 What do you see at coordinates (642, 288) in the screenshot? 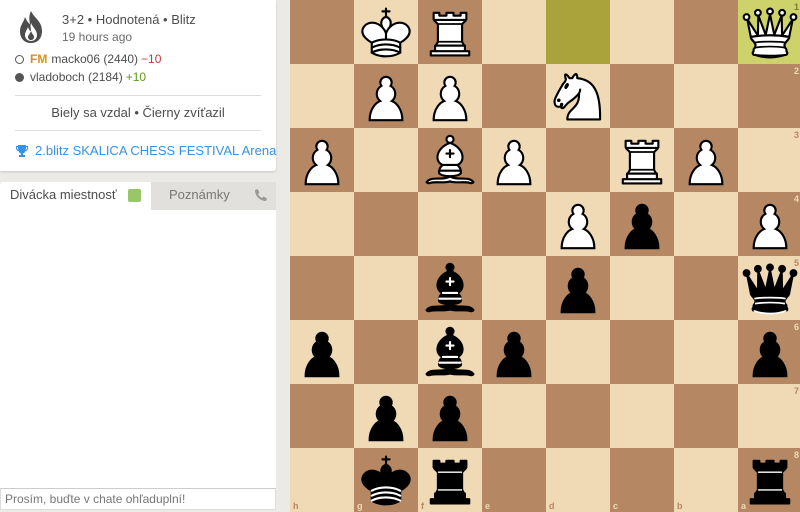
I see `square-c5` at bounding box center [642, 288].